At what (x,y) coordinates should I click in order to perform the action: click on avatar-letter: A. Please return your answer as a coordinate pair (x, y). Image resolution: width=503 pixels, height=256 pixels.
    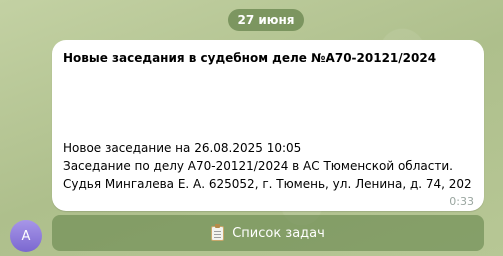
    Looking at the image, I should click on (26, 236).